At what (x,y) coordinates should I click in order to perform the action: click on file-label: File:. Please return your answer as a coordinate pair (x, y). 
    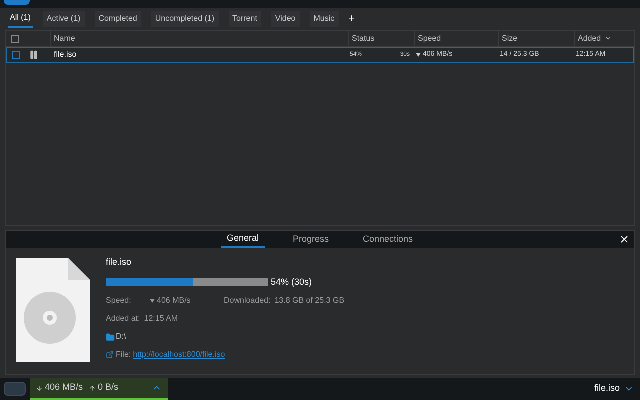
    Looking at the image, I should click on (124, 355).